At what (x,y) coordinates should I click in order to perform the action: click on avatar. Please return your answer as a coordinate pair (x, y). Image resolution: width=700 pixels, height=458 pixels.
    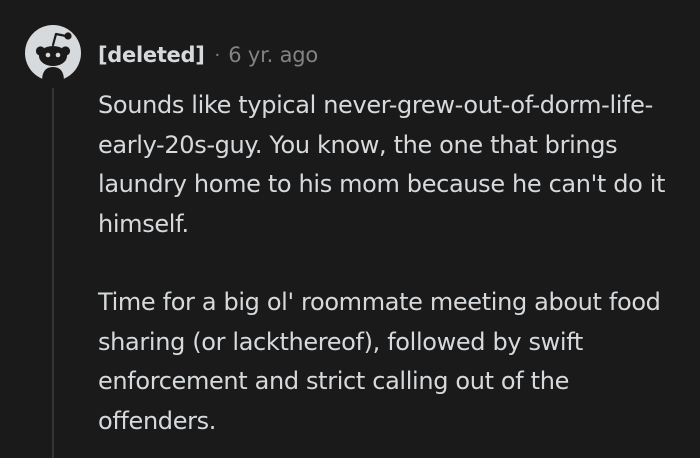
    Looking at the image, I should click on (53, 53).